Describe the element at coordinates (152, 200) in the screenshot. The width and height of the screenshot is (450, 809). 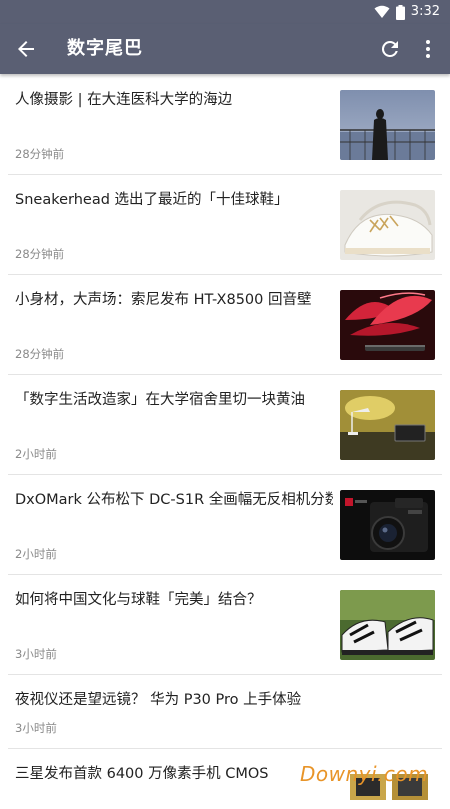
I see `article-title: Sneakerhead 选出了最近的「十佳球鞋」` at that location.